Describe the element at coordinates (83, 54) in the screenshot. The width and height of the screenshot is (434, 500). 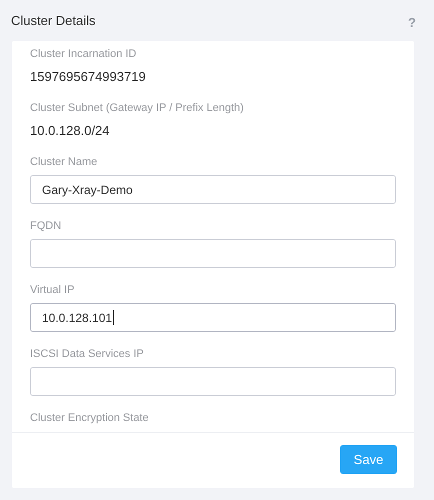
I see `field-label: Cluster Incarnation ID` at that location.